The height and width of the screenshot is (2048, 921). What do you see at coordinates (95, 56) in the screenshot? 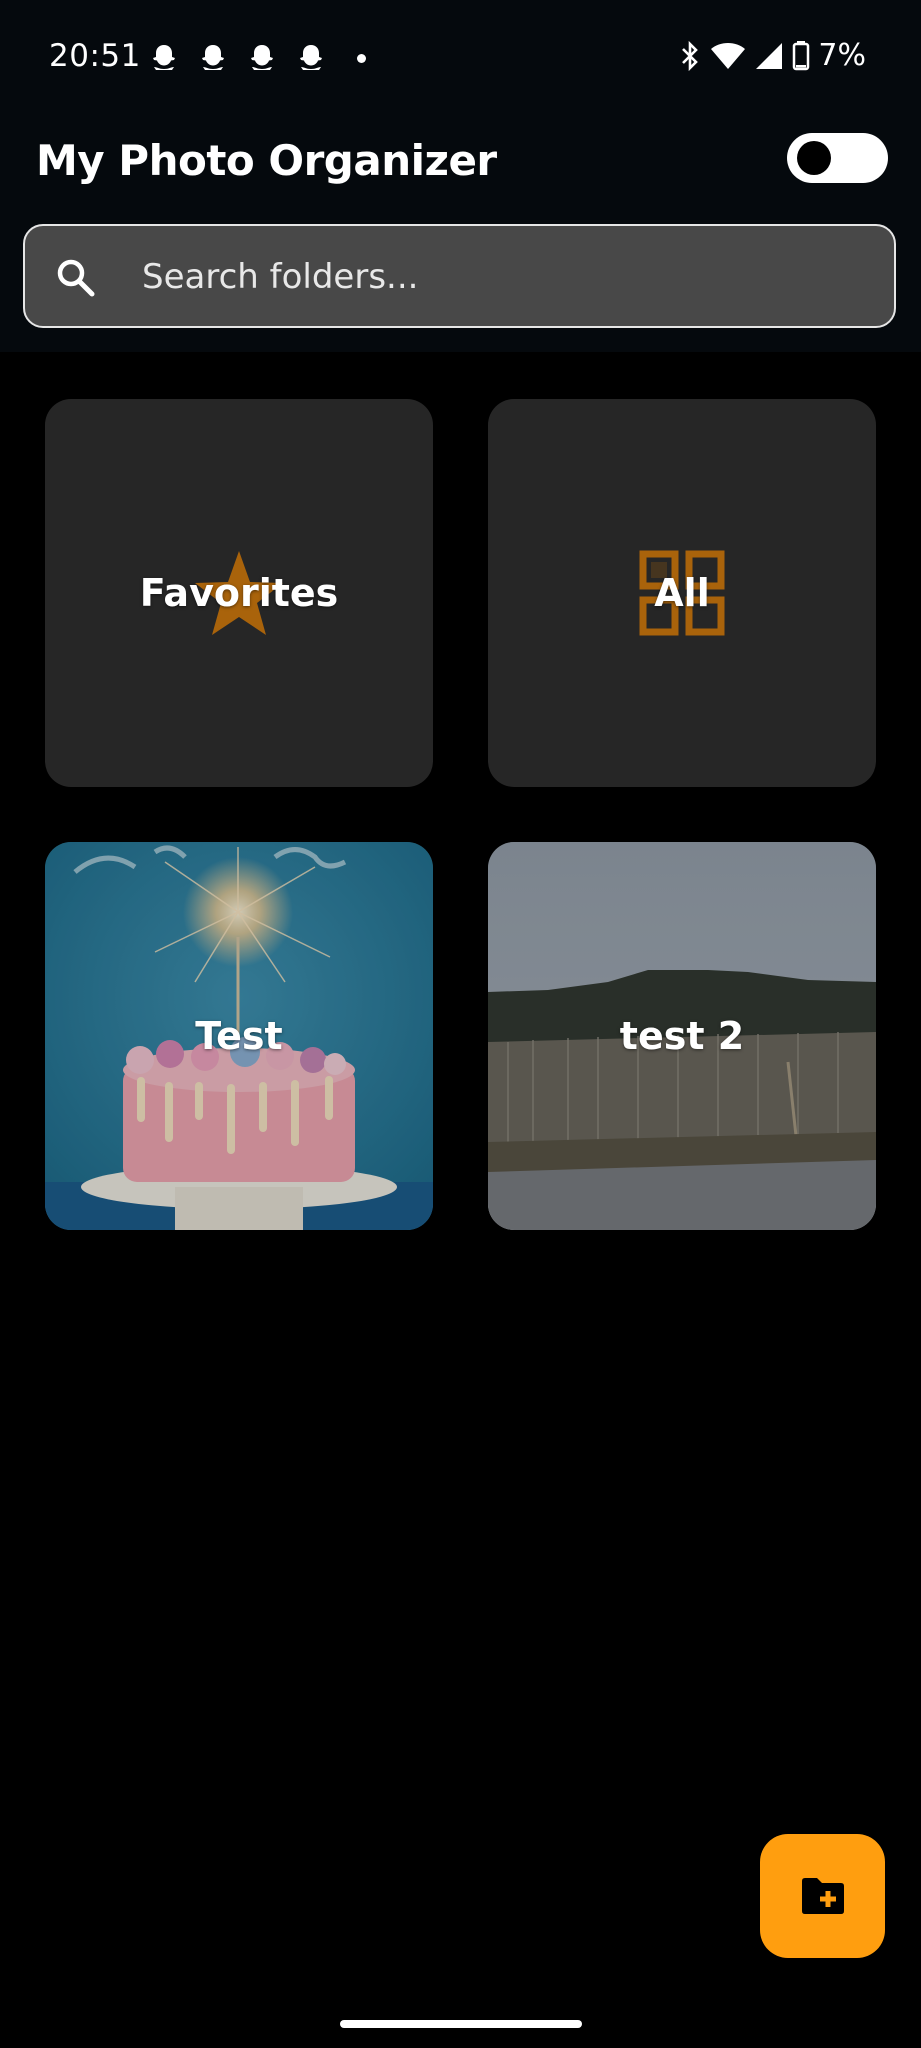
I see `status-time: 20:51` at bounding box center [95, 56].